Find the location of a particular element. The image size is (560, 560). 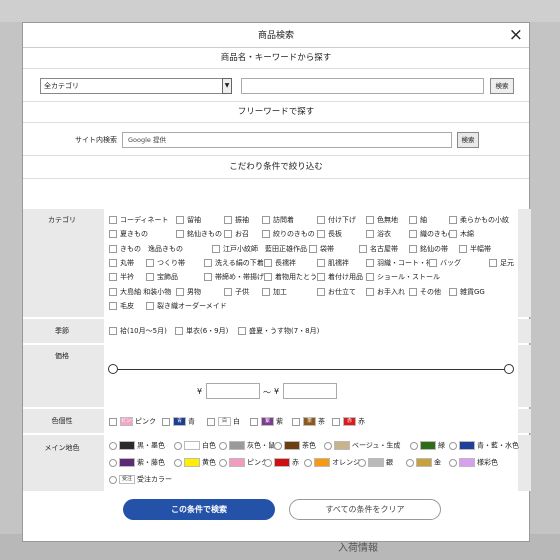

category-option: 訪問着 is located at coordinates (278, 220).